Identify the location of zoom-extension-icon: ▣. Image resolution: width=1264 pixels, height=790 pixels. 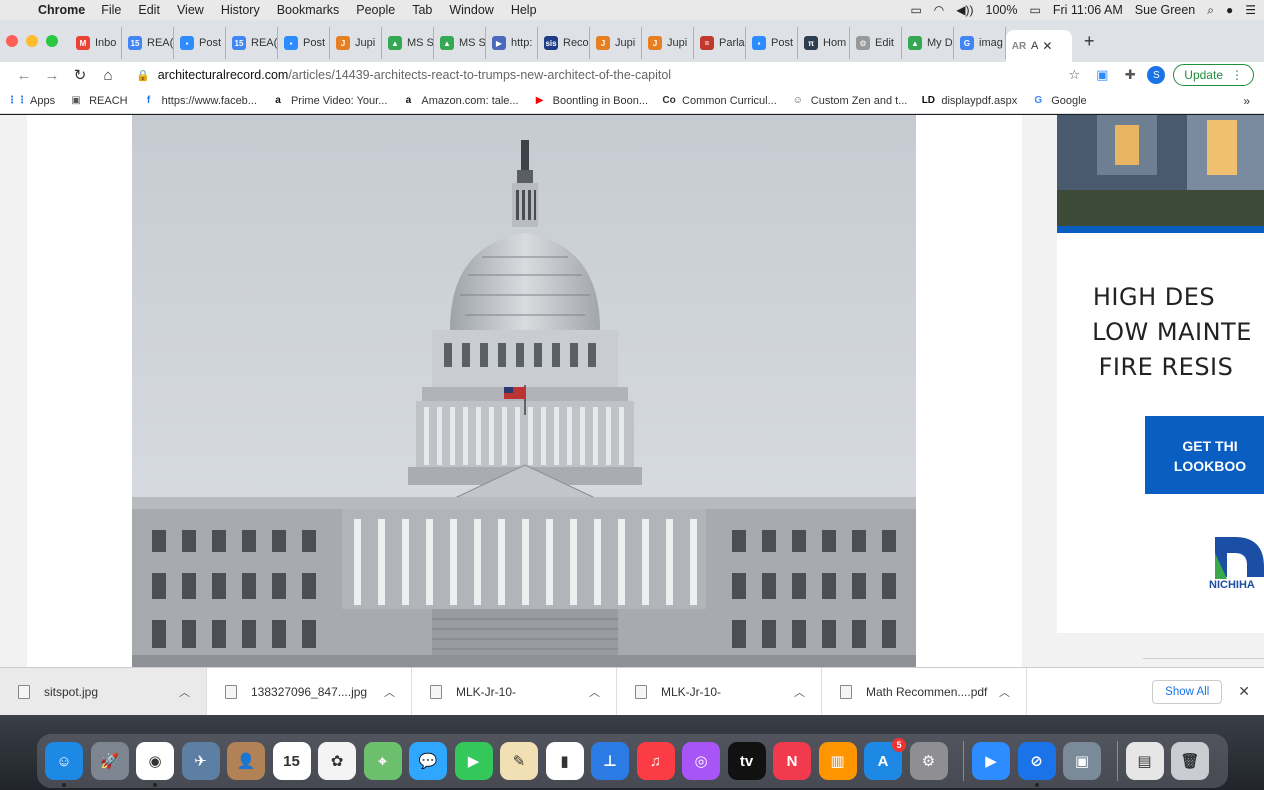
(1102, 75).